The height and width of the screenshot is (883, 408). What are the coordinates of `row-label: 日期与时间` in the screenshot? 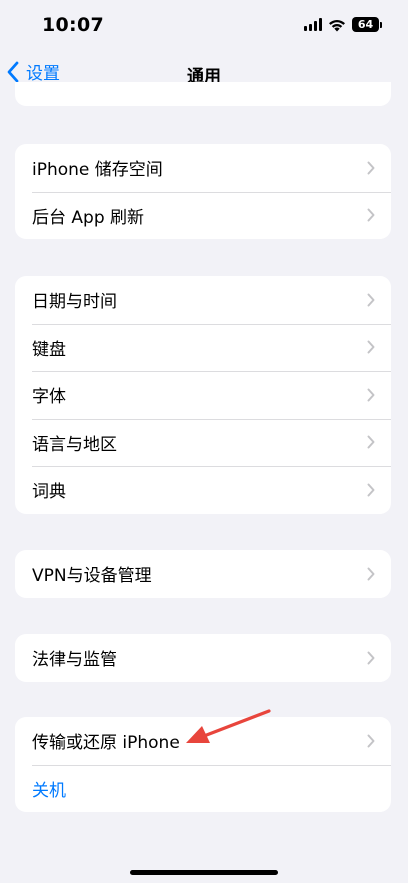 It's located at (74, 302).